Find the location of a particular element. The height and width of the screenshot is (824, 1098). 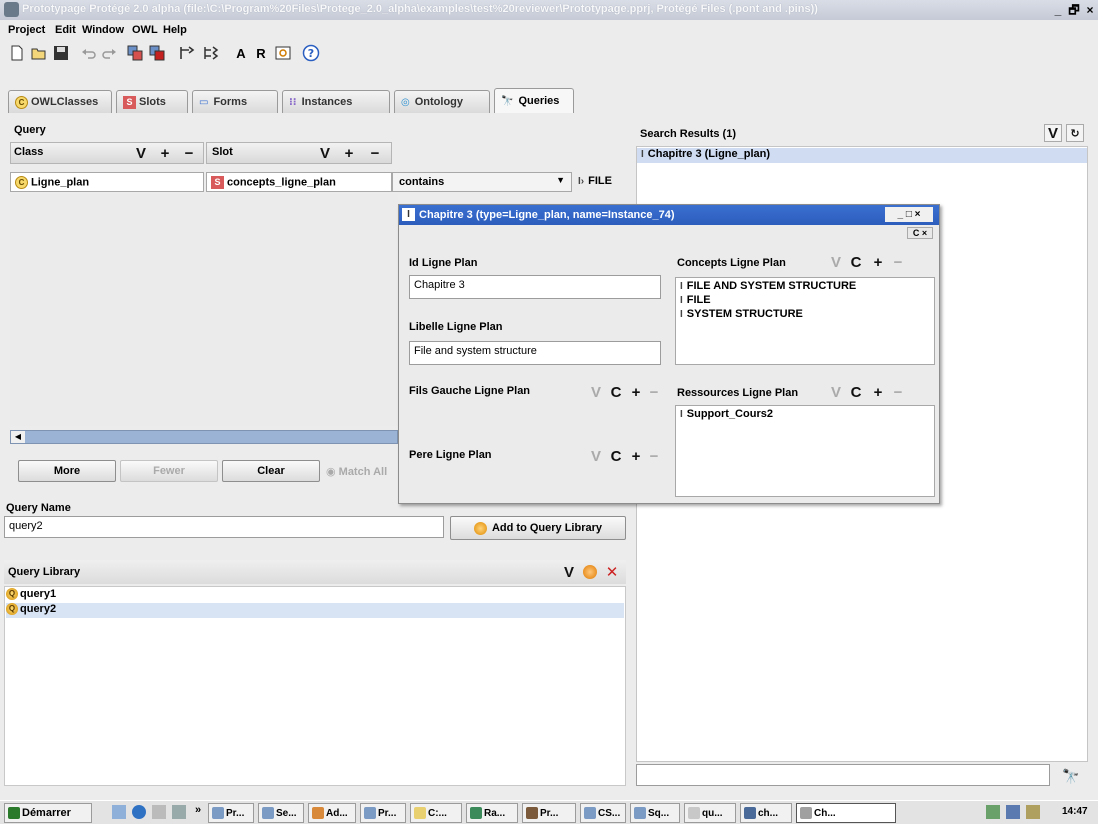

pere-view-button: V is located at coordinates (596, 456).